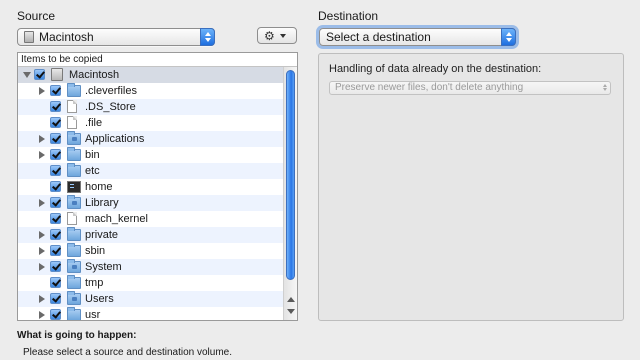  I want to click on tree-item-label: System, so click(103, 267).